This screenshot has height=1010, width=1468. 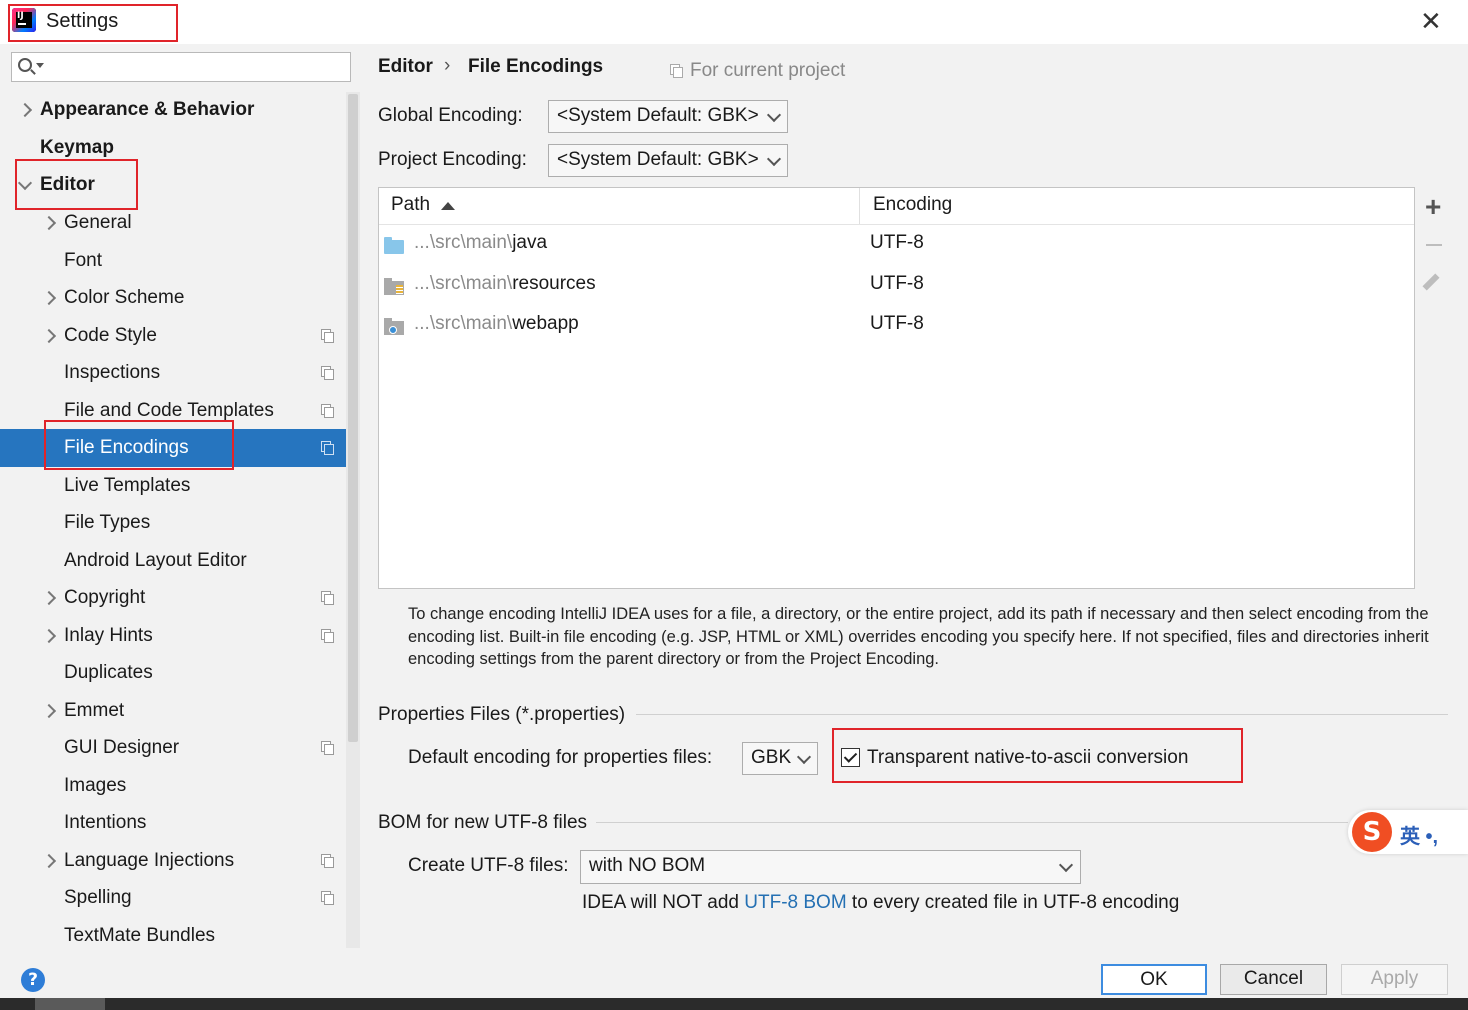 What do you see at coordinates (107, 522) in the screenshot?
I see `sidebar-item-label: File Types` at bounding box center [107, 522].